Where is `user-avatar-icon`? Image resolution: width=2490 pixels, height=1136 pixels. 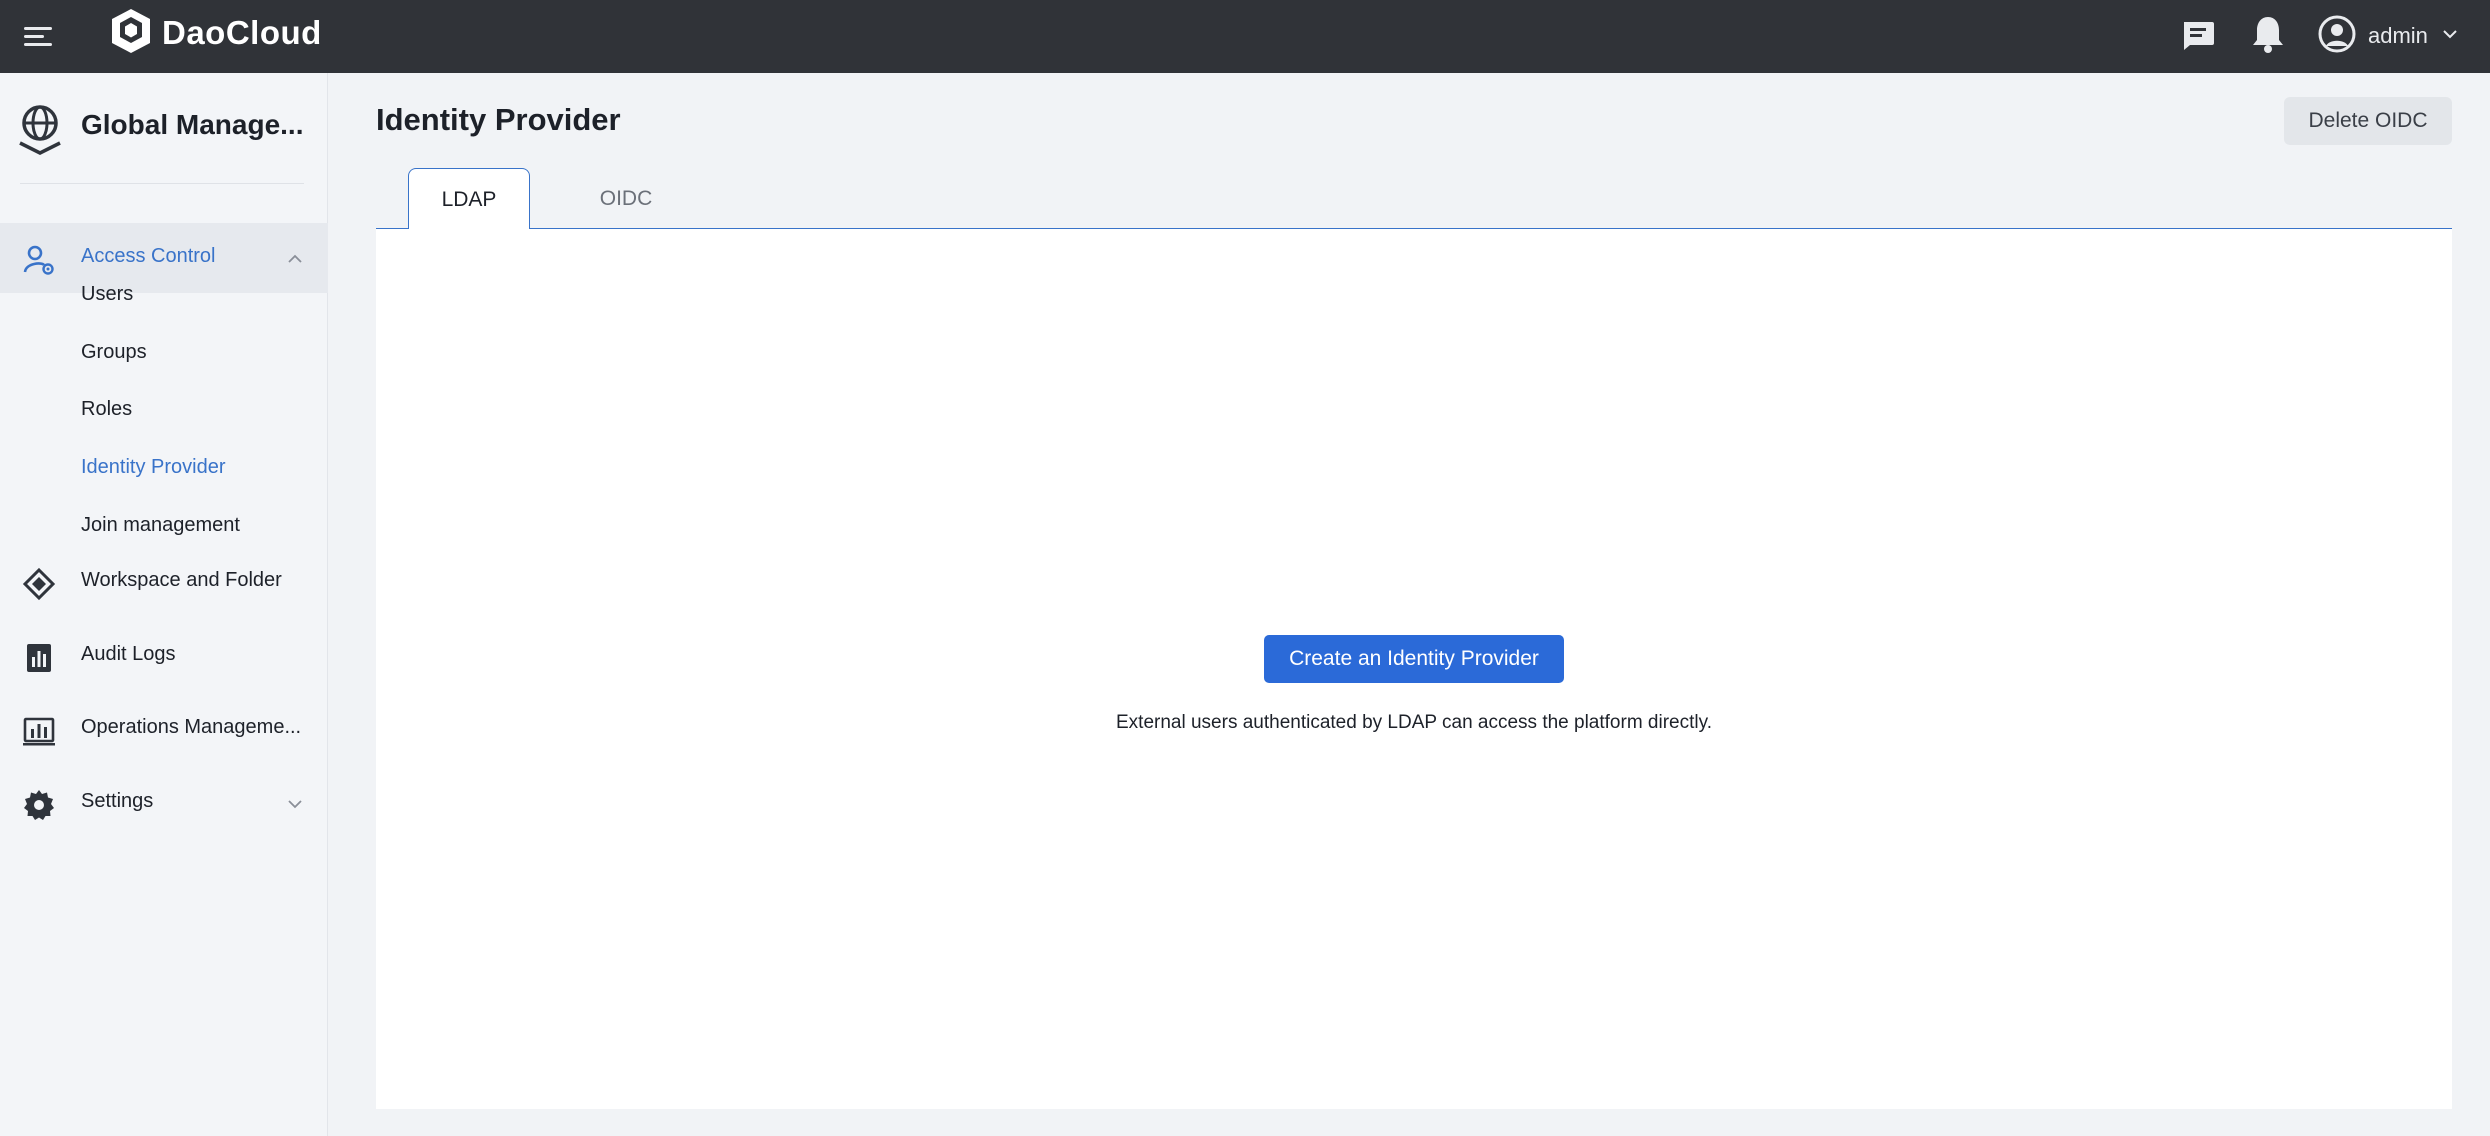
user-avatar-icon is located at coordinates (2337, 36).